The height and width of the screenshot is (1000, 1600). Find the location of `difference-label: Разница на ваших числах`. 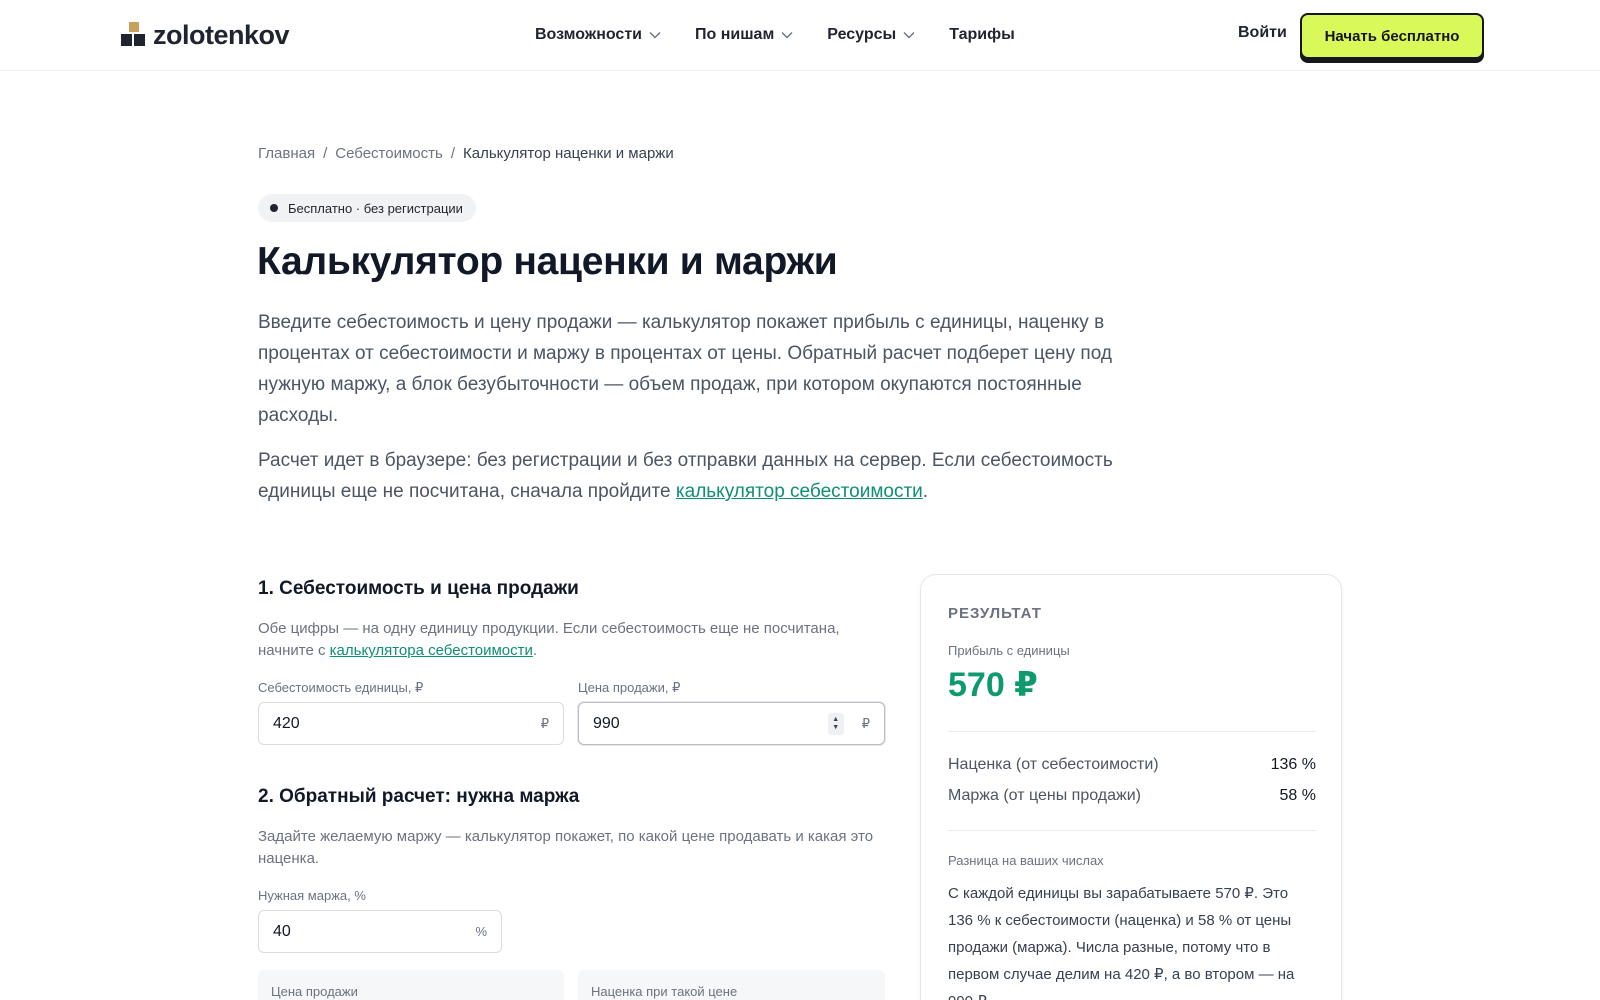

difference-label: Разница на ваших числах is located at coordinates (1026, 860).